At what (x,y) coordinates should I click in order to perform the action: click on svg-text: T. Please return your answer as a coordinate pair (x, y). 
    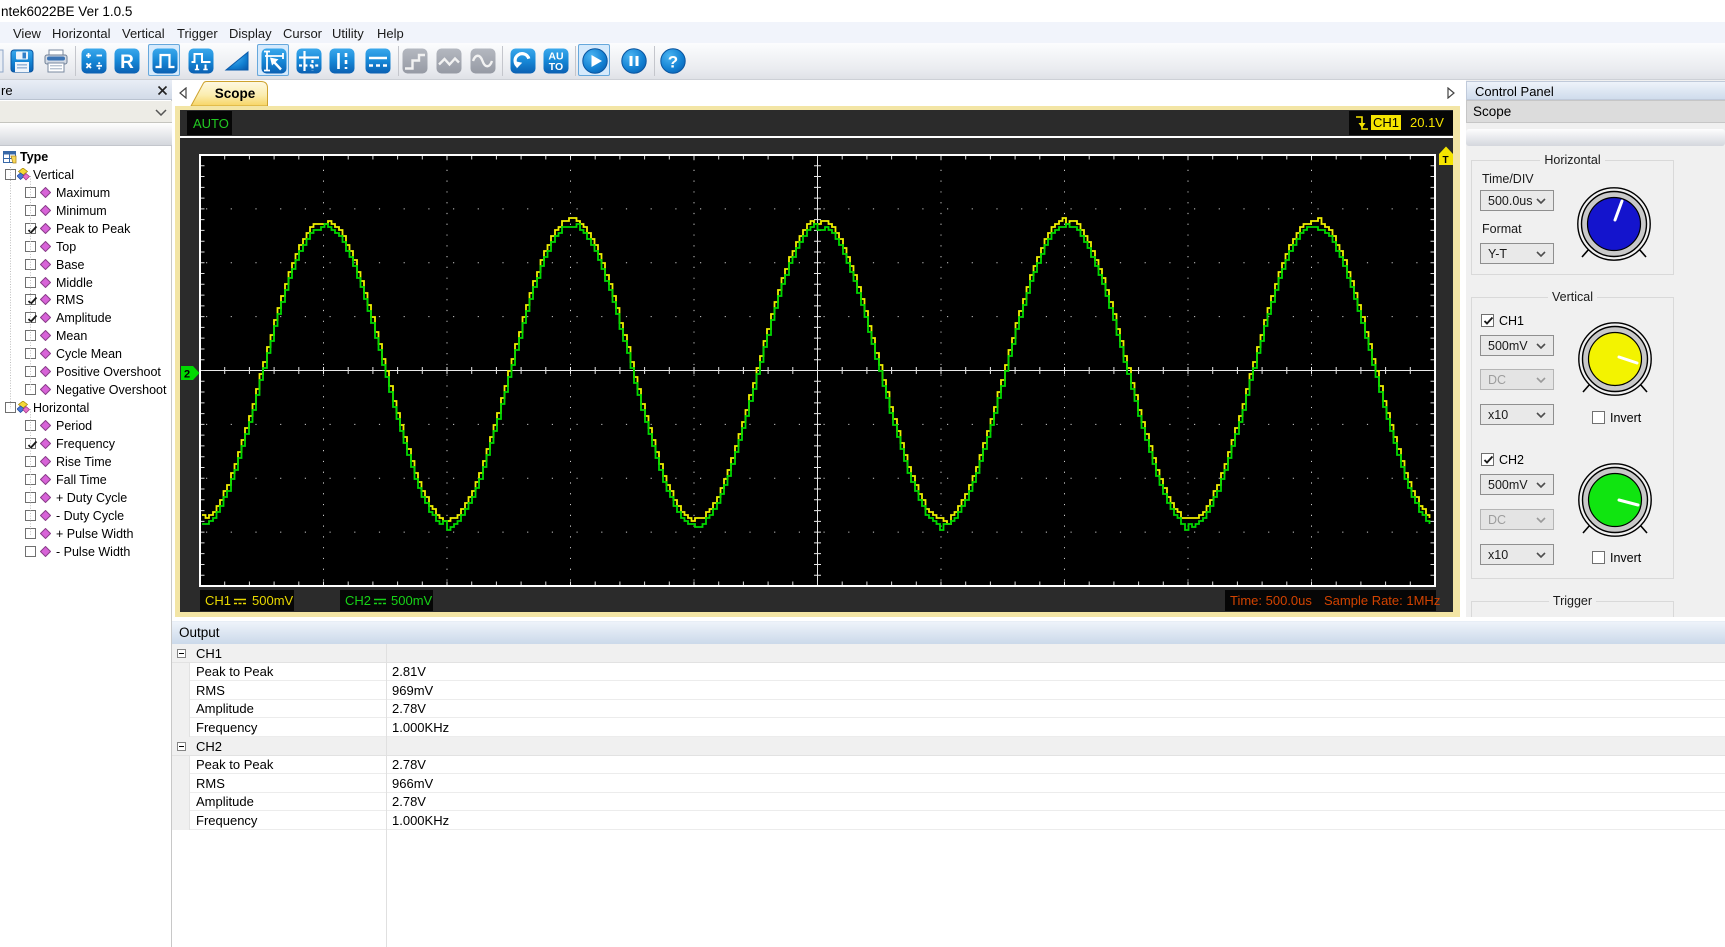
    Looking at the image, I should click on (1446, 160).